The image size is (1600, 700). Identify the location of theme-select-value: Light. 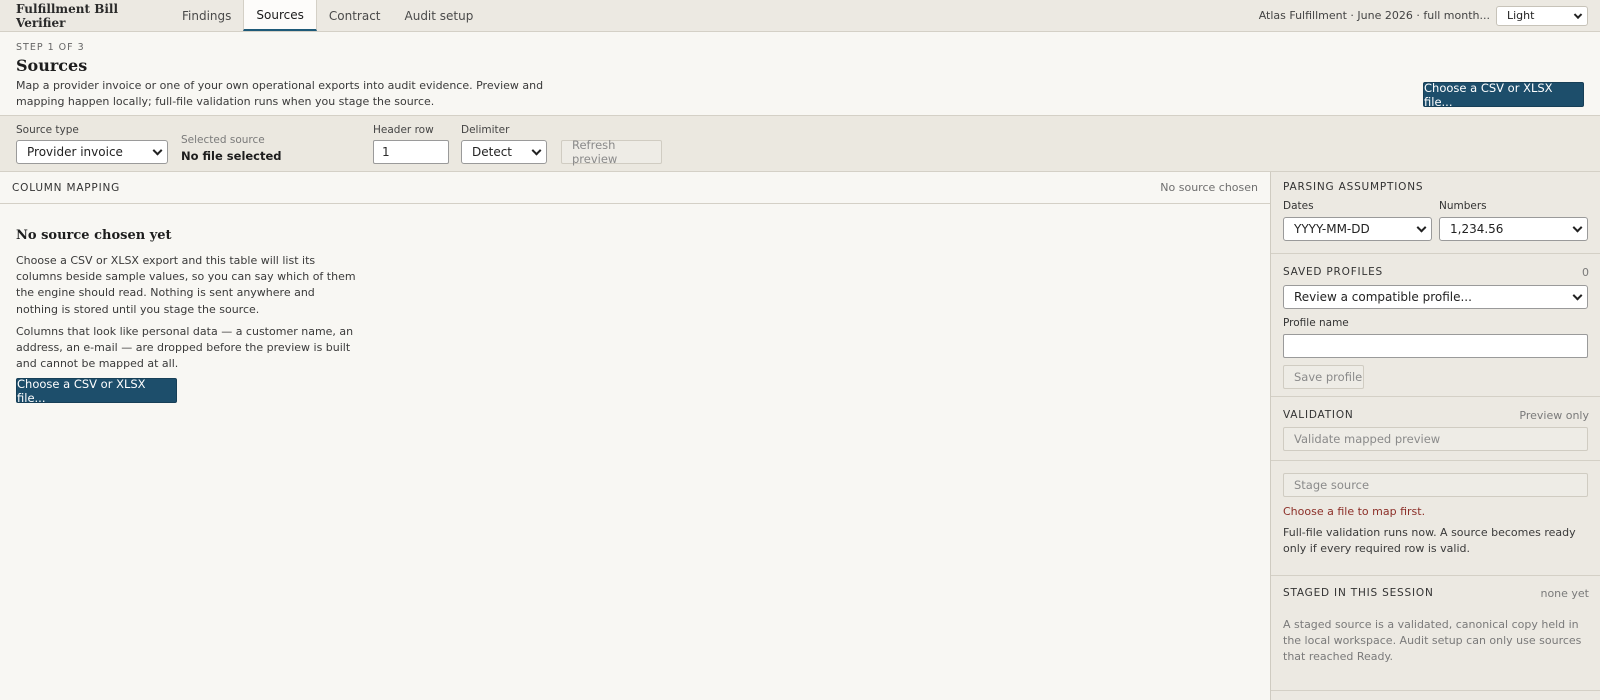
(1521, 15).